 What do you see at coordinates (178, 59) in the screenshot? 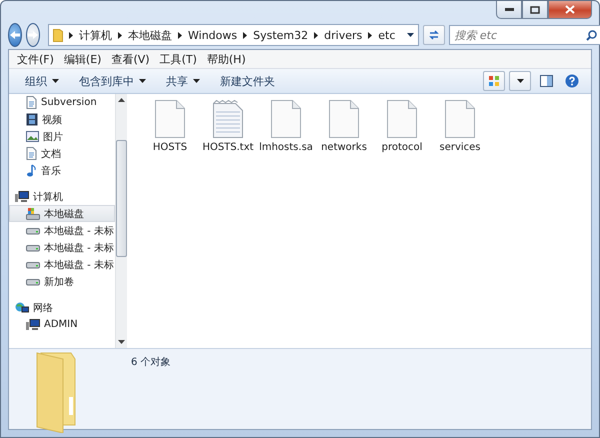
I see `menu-item: 工具(T)` at bounding box center [178, 59].